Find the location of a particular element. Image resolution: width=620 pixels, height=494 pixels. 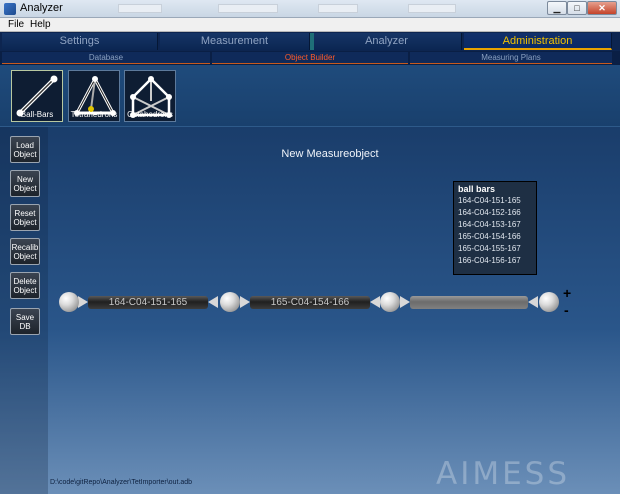

button-label: Recalib Object is located at coordinates (25, 251).